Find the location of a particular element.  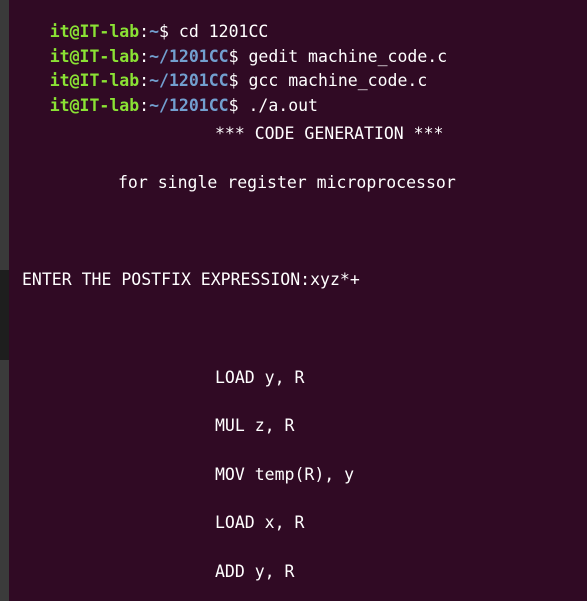

output-code-line: LOAD x, R is located at coordinates (260, 522).